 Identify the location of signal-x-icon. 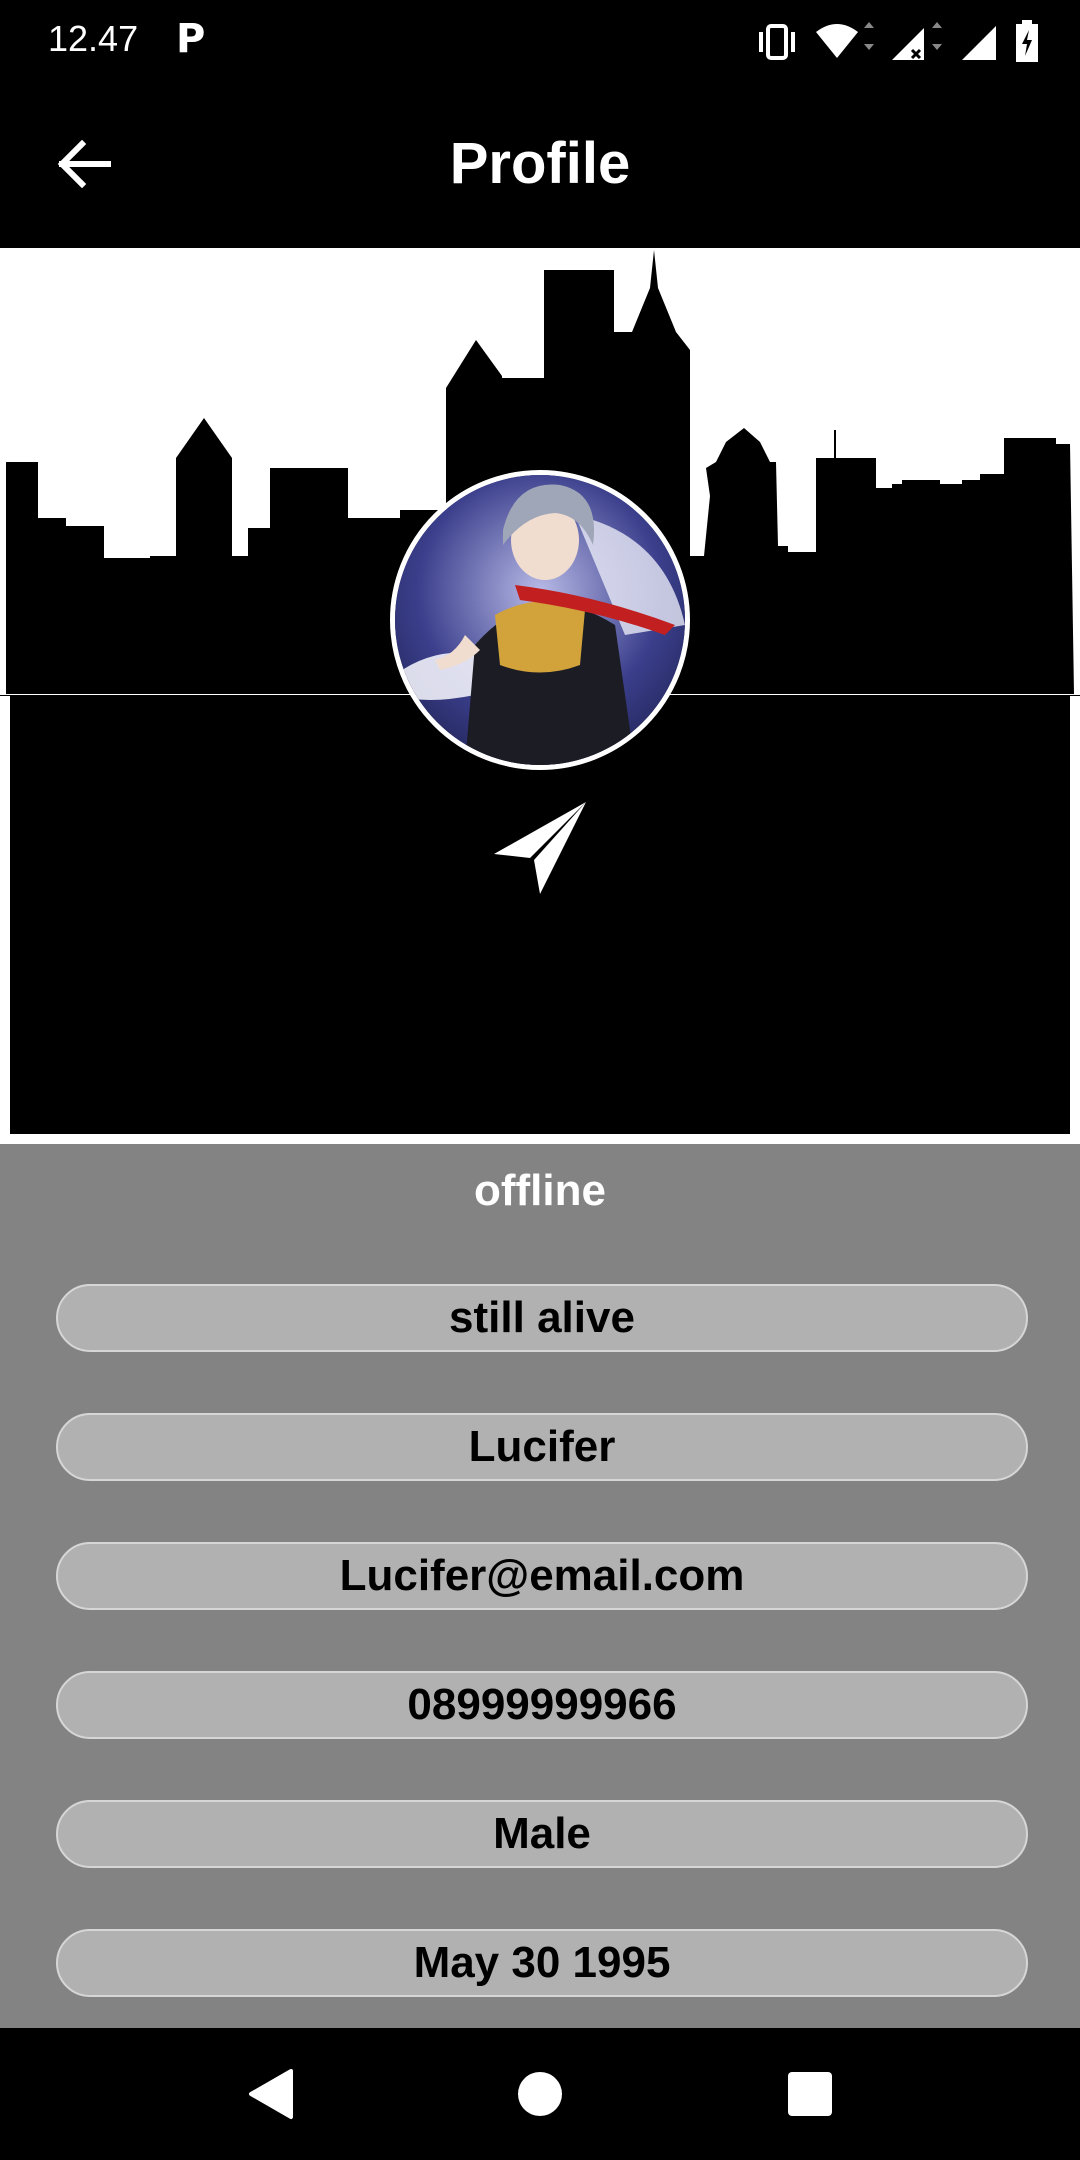
(917, 41).